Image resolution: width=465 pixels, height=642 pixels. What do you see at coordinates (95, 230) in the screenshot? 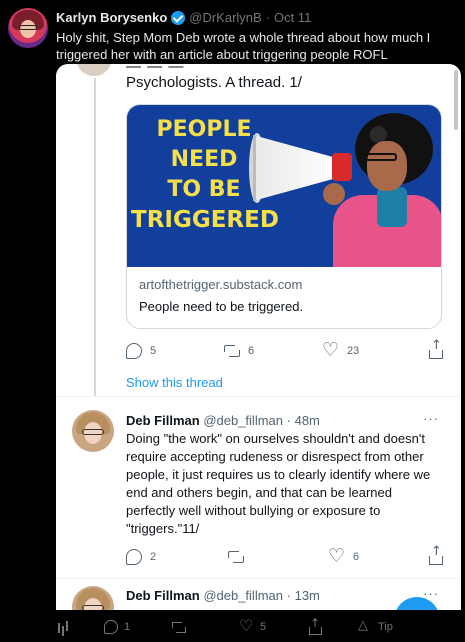
I see `thread-line` at bounding box center [95, 230].